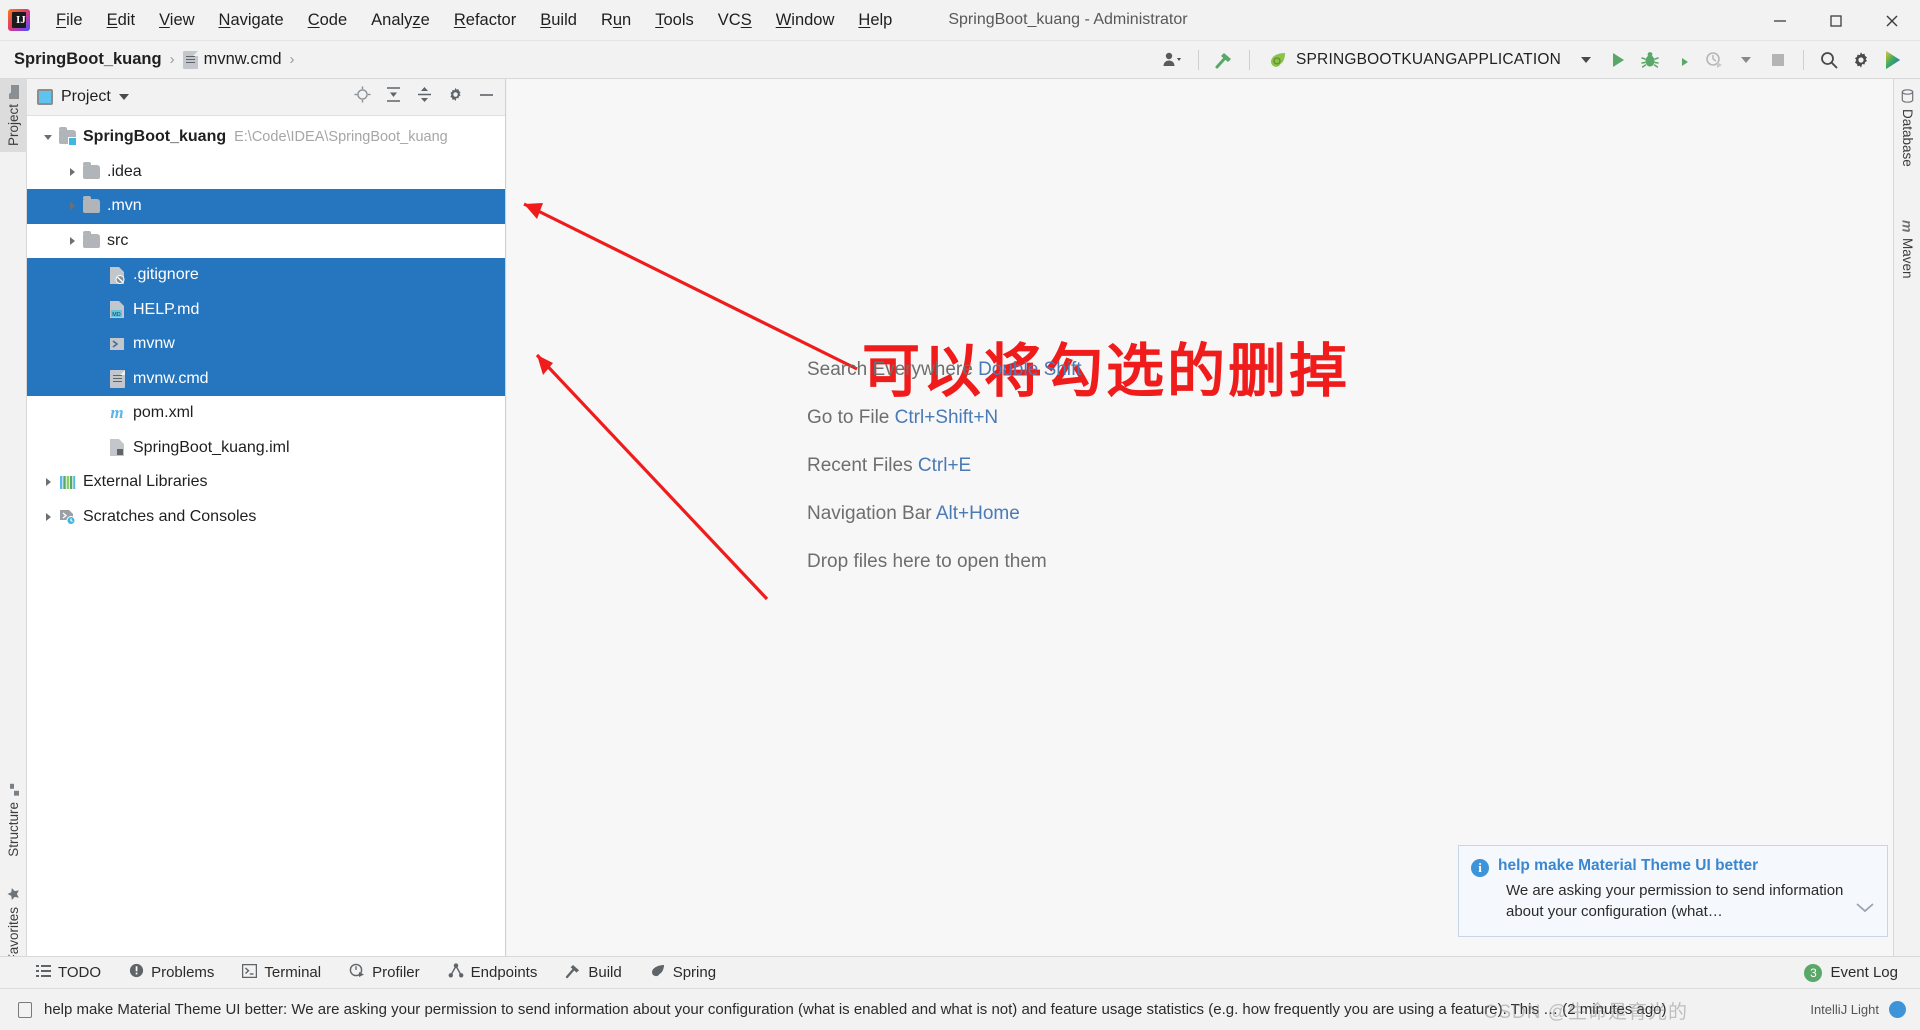  Describe the element at coordinates (1714, 60) in the screenshot. I see `profile-icon` at that location.